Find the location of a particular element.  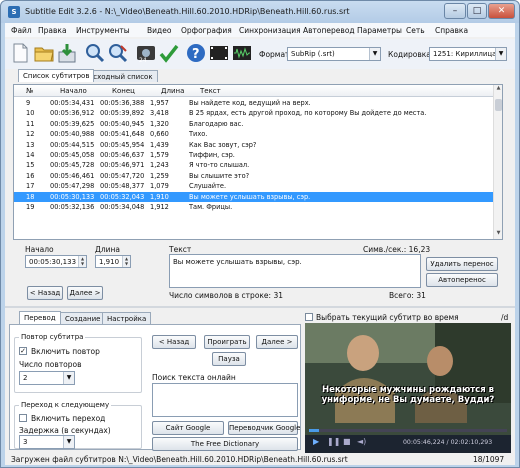

encoding-select: 1251: Кириллица ( ▼ is located at coordinates (468, 54).